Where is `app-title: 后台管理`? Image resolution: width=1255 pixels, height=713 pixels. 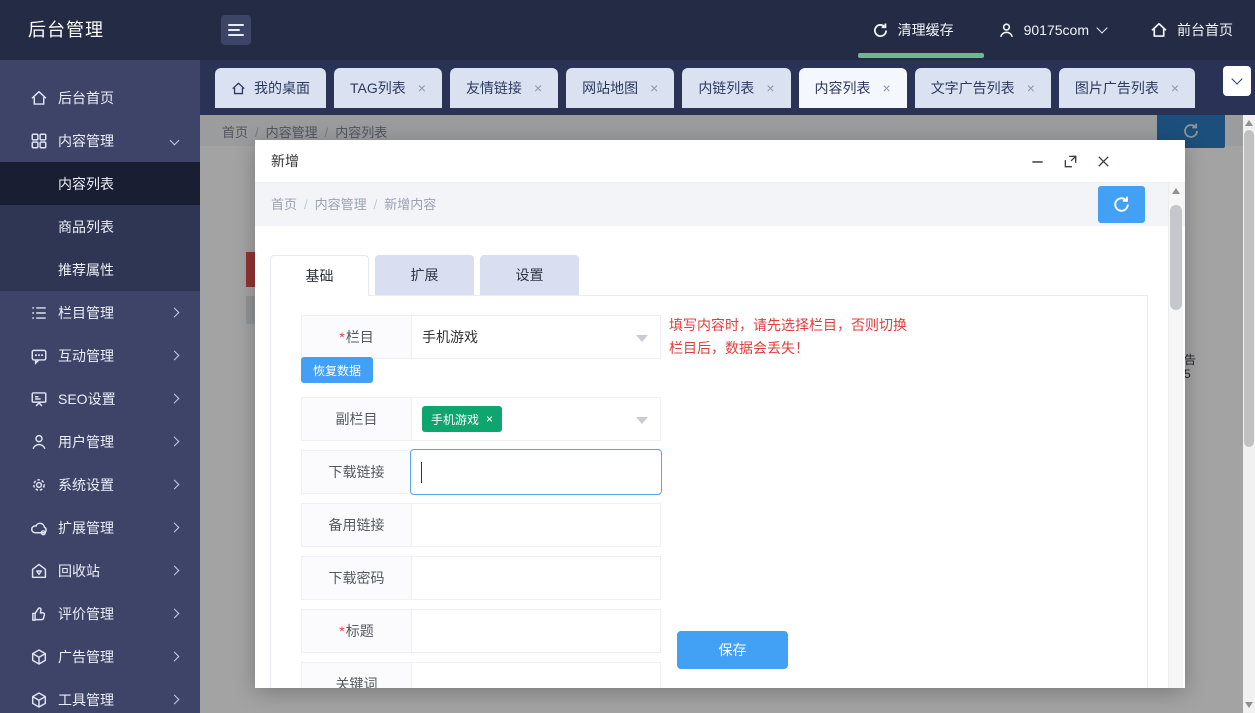
app-title: 后台管理 is located at coordinates (66, 30).